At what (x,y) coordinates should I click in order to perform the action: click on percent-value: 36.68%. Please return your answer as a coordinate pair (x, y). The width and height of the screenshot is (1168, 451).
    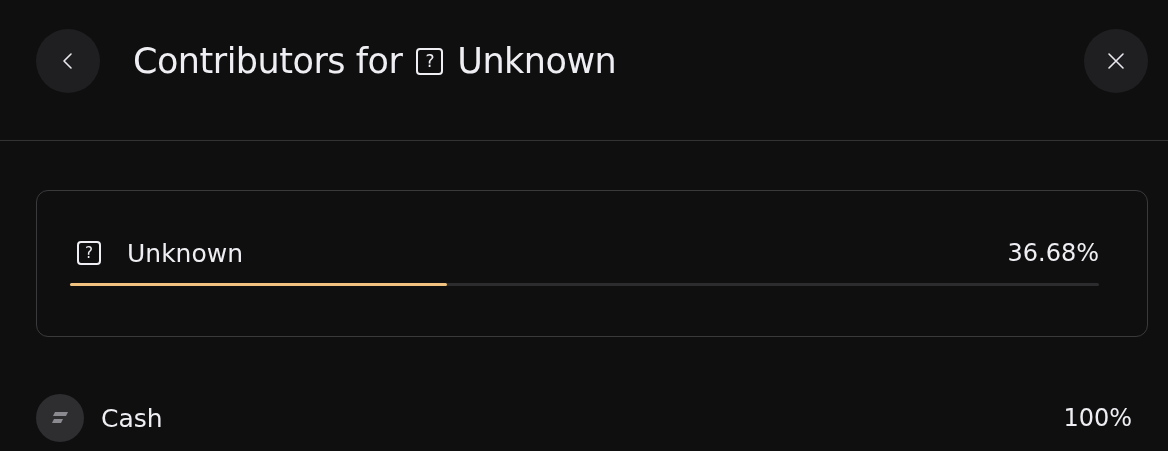
    Looking at the image, I should click on (1053, 253).